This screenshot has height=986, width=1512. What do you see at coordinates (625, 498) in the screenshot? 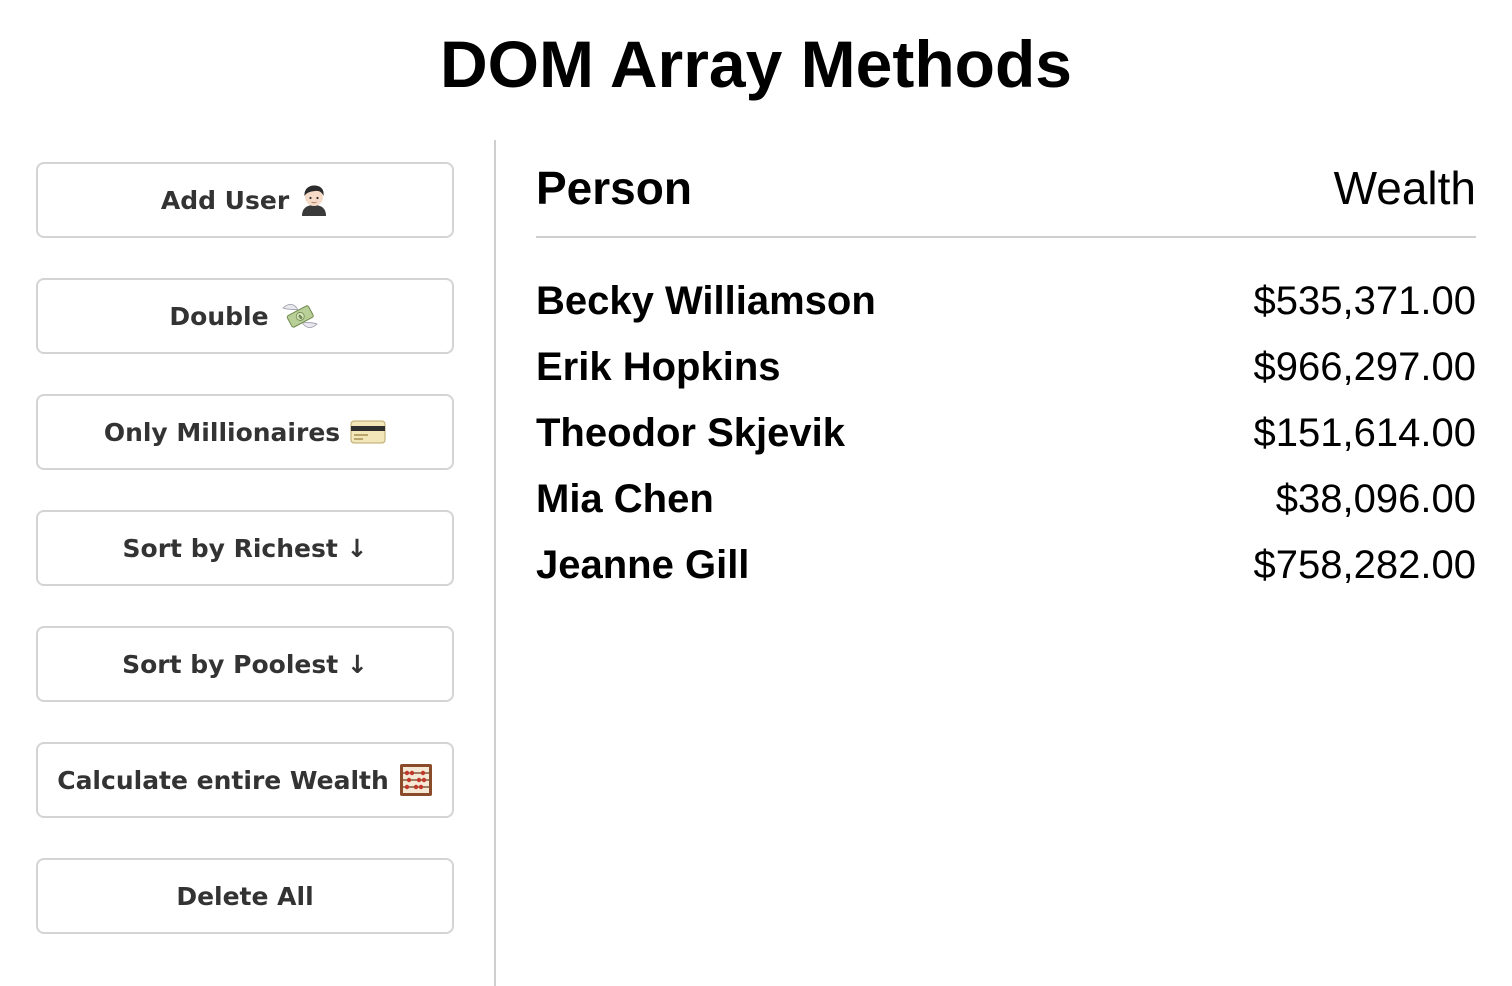
I see `person-name: Mia Chen` at bounding box center [625, 498].